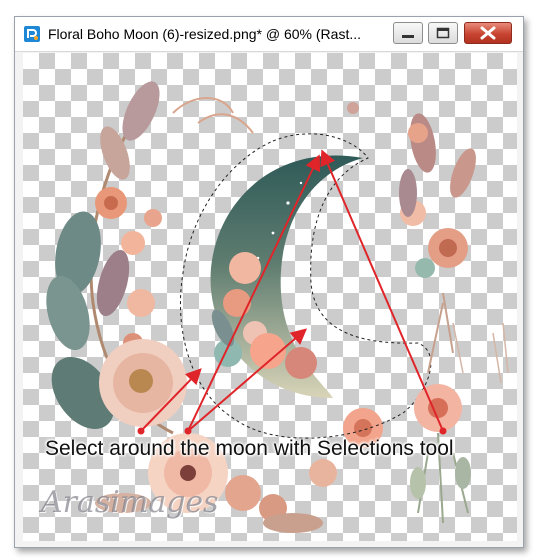 This screenshot has width=534, height=560. What do you see at coordinates (408, 33) in the screenshot?
I see `minimize-button` at bounding box center [408, 33].